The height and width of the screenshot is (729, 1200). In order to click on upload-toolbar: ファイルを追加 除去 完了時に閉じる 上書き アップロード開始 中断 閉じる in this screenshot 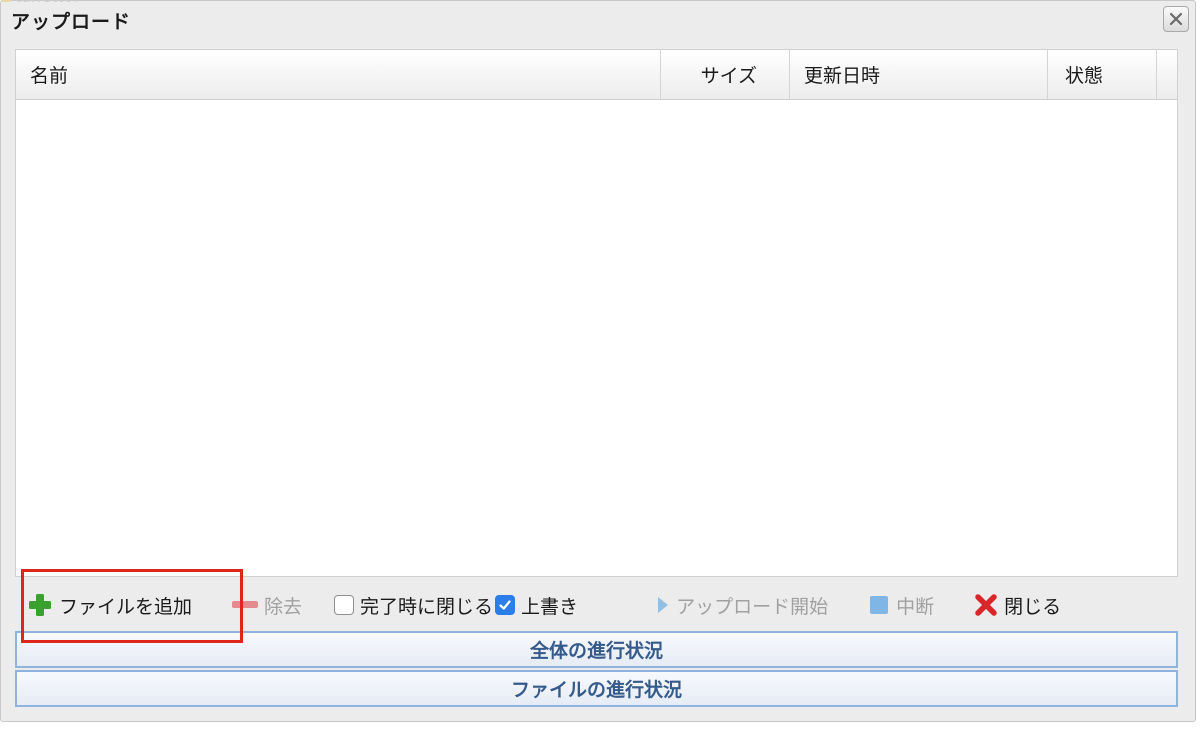, I will do `click(596, 605)`.